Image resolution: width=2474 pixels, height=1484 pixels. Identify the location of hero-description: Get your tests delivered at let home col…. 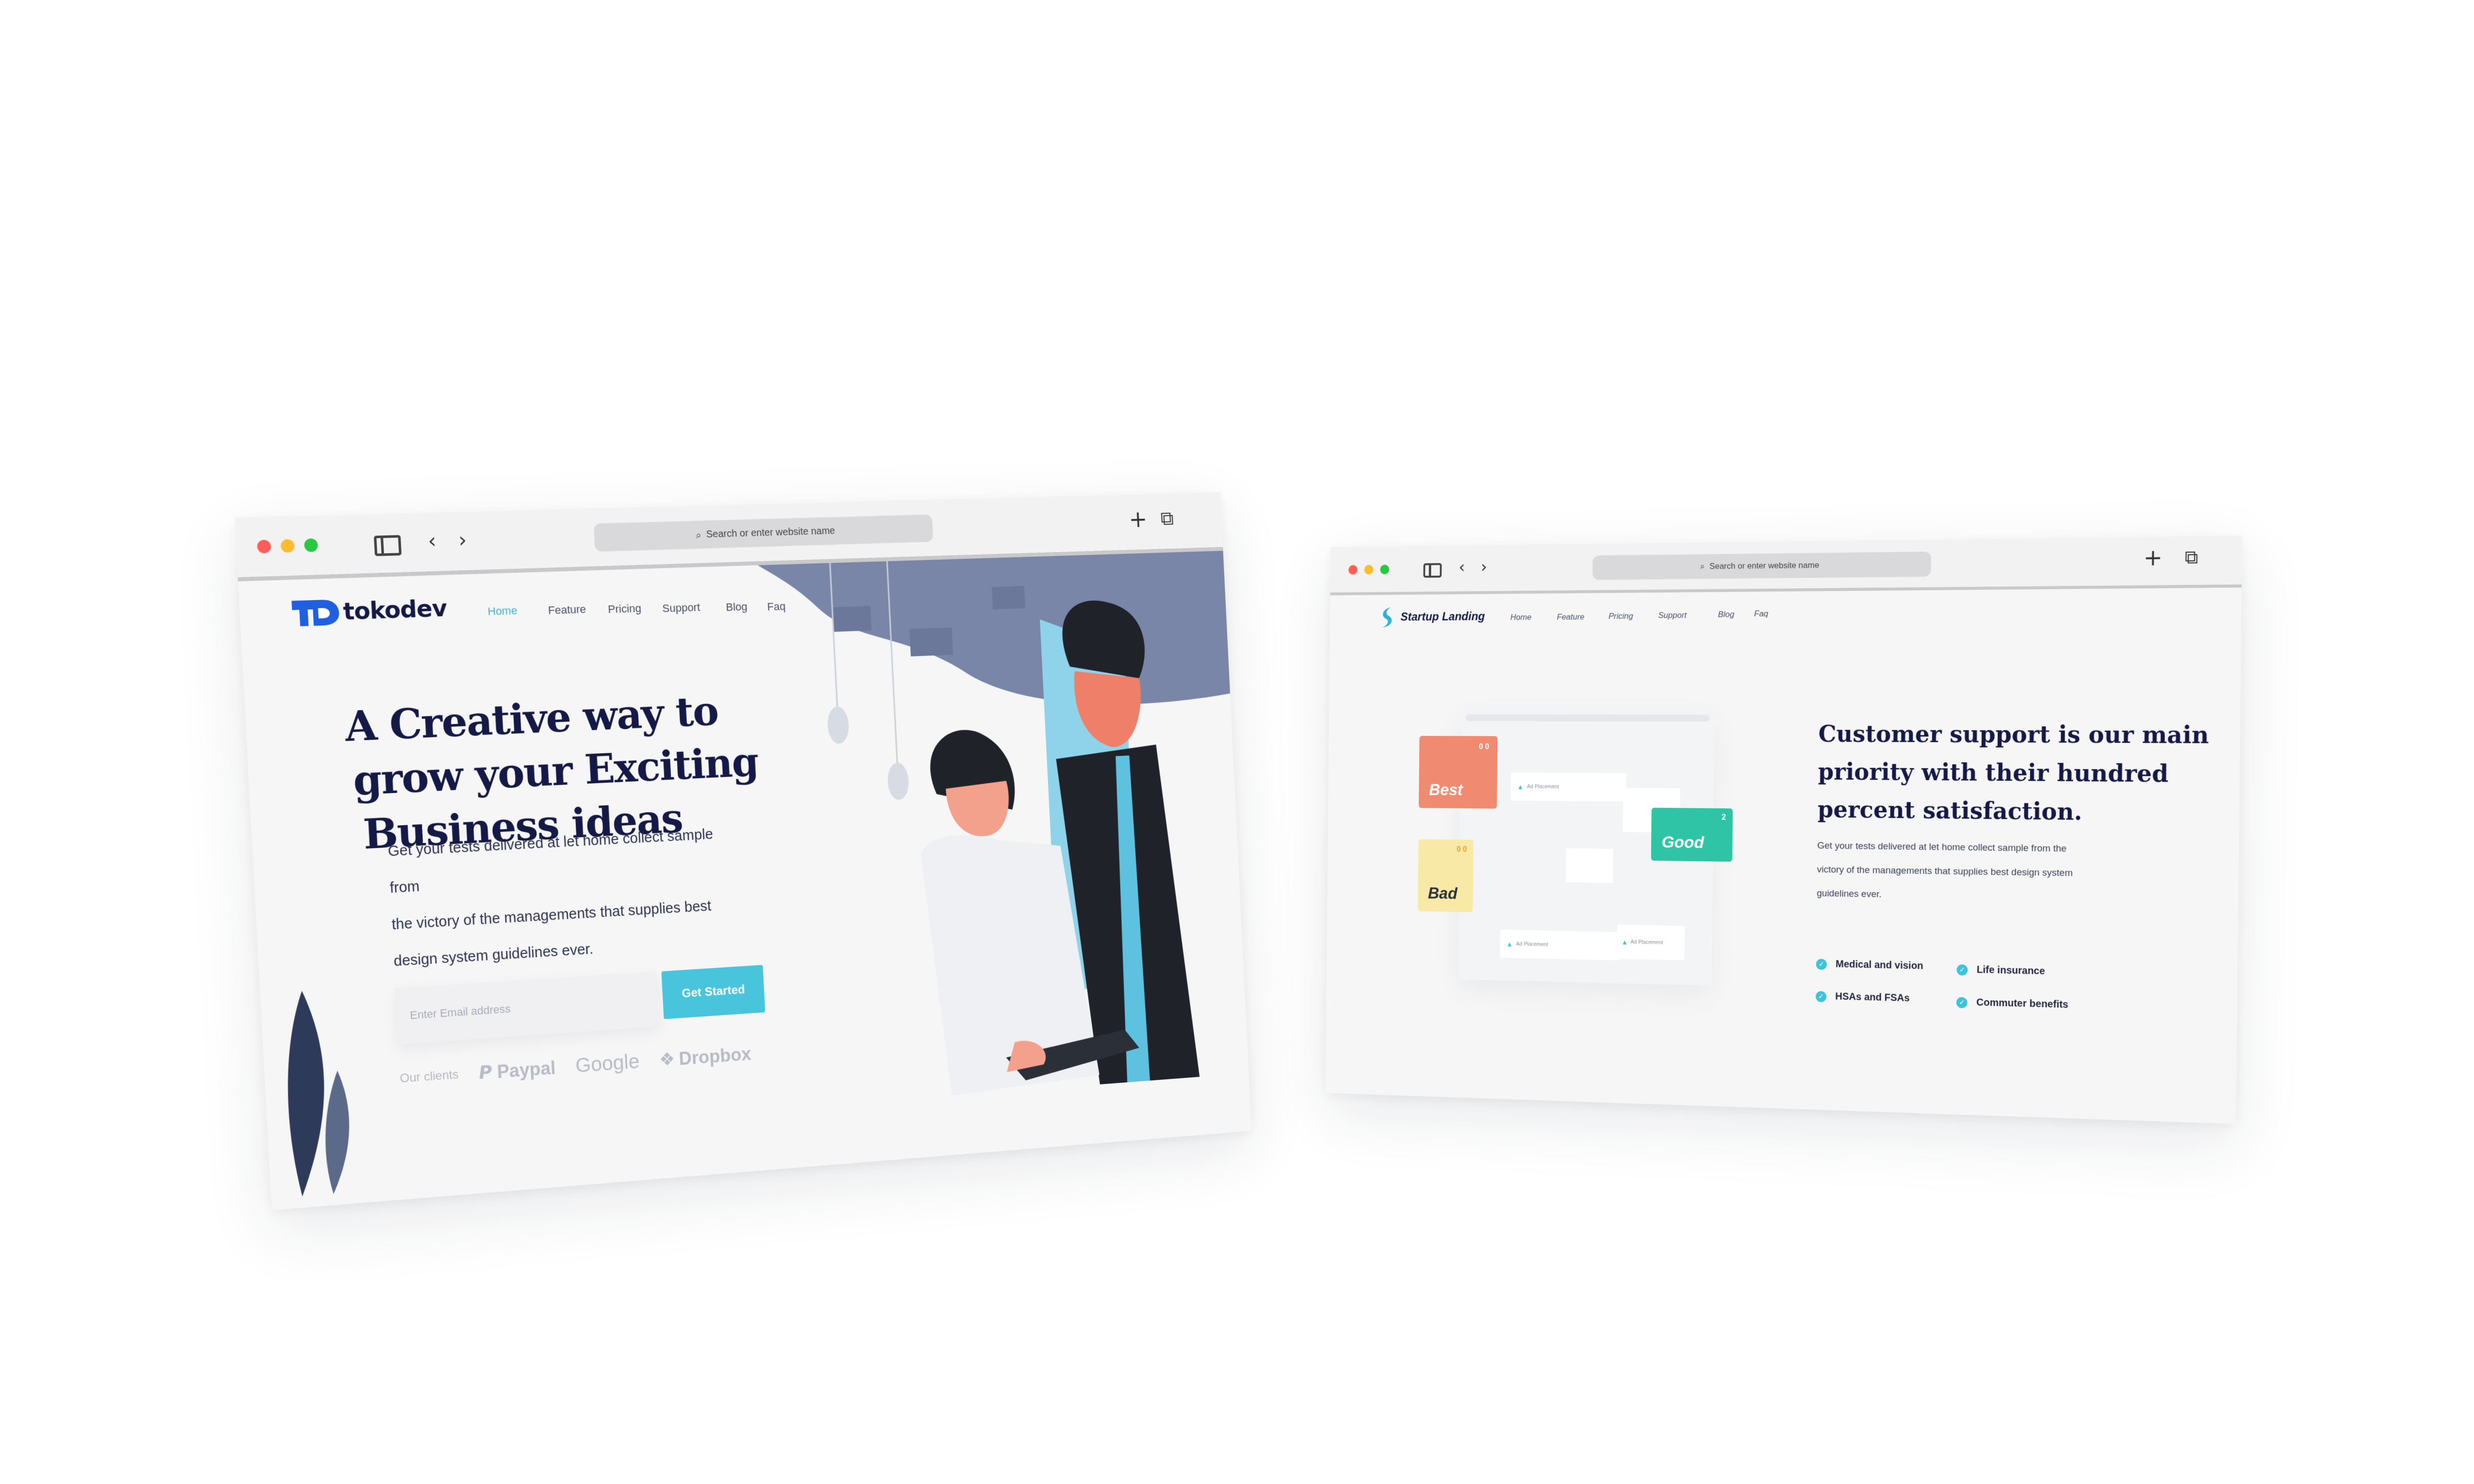
(563, 897).